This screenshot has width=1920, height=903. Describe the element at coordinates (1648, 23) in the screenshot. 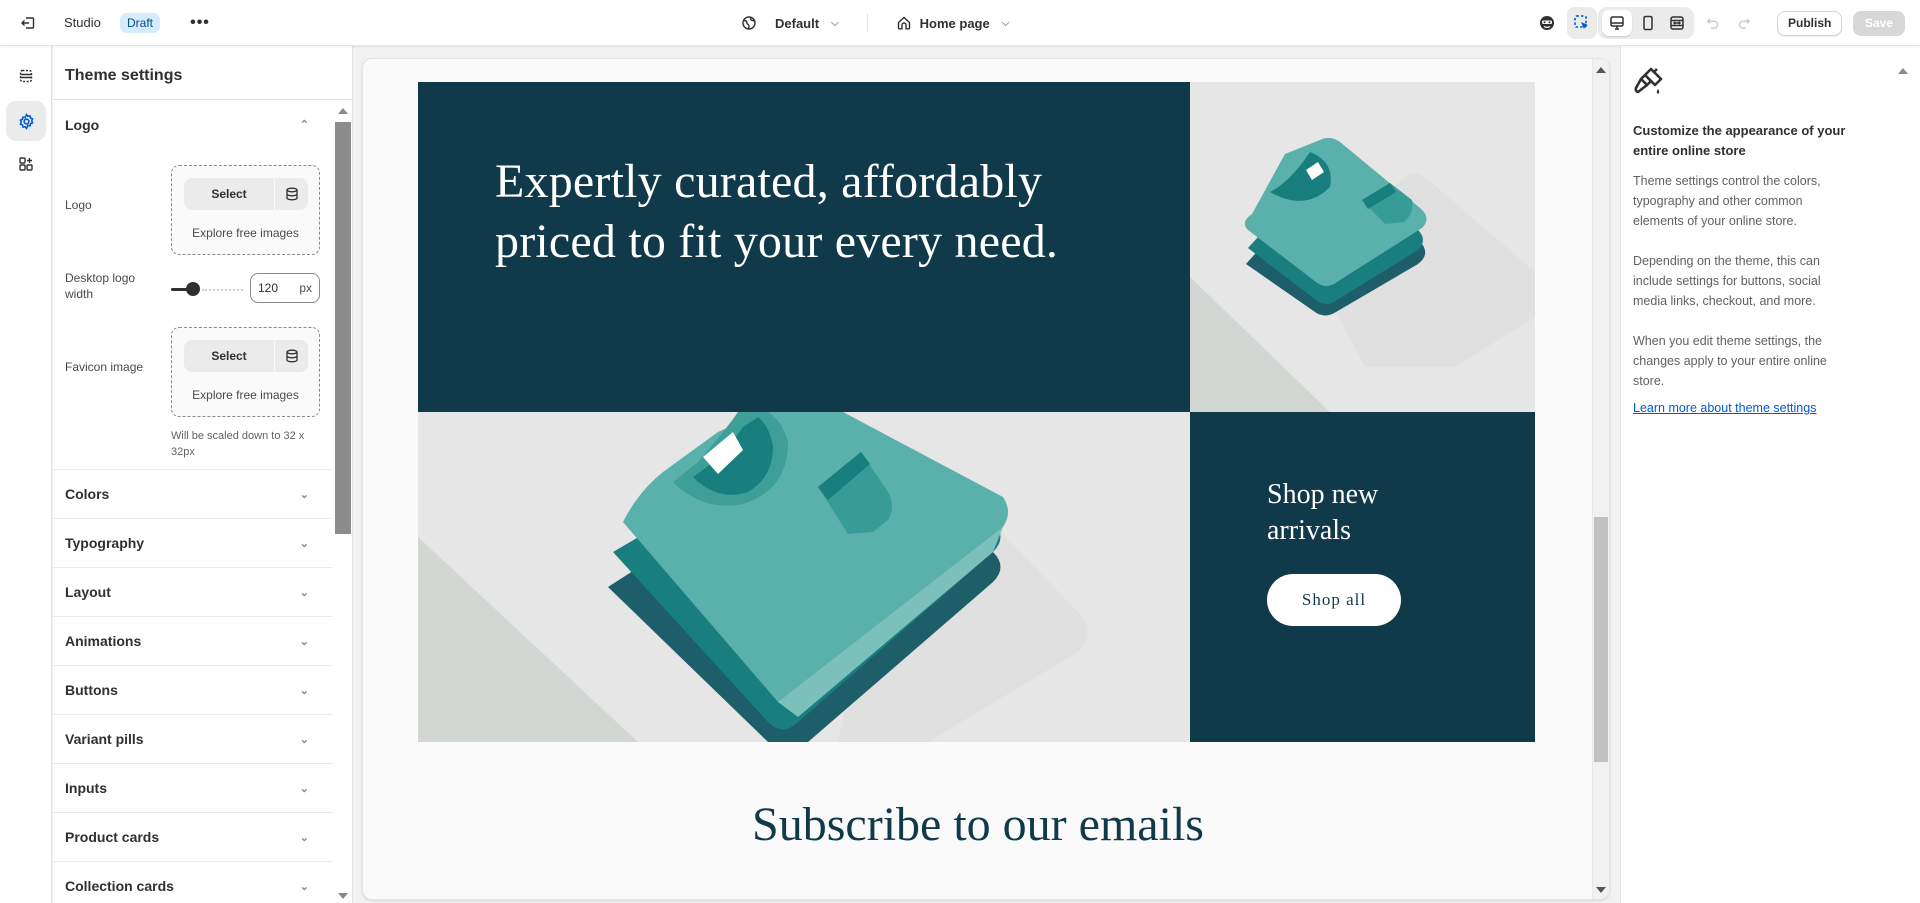

I see `mobile-view-button` at that location.